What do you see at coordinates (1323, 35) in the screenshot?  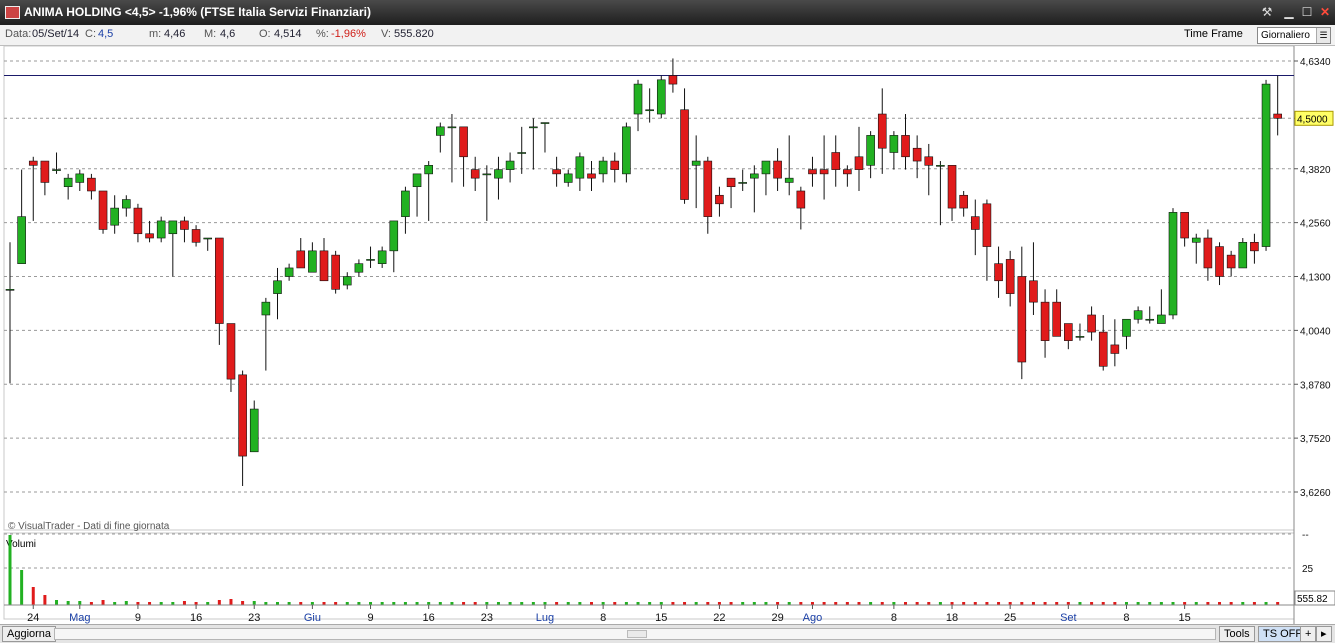 I see `dropdown-icon: ☰` at bounding box center [1323, 35].